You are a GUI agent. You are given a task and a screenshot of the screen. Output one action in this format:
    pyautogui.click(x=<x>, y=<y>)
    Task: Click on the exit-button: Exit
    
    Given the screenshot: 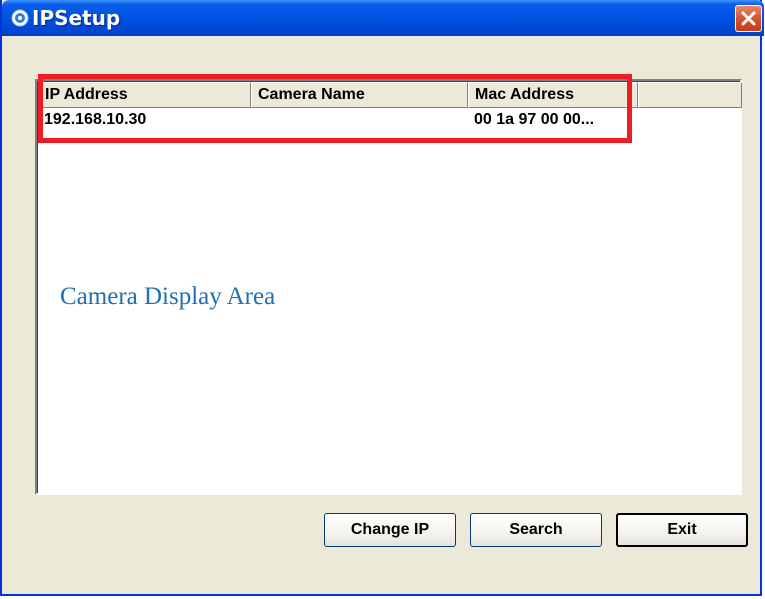 What is the action you would take?
    pyautogui.click(x=682, y=530)
    